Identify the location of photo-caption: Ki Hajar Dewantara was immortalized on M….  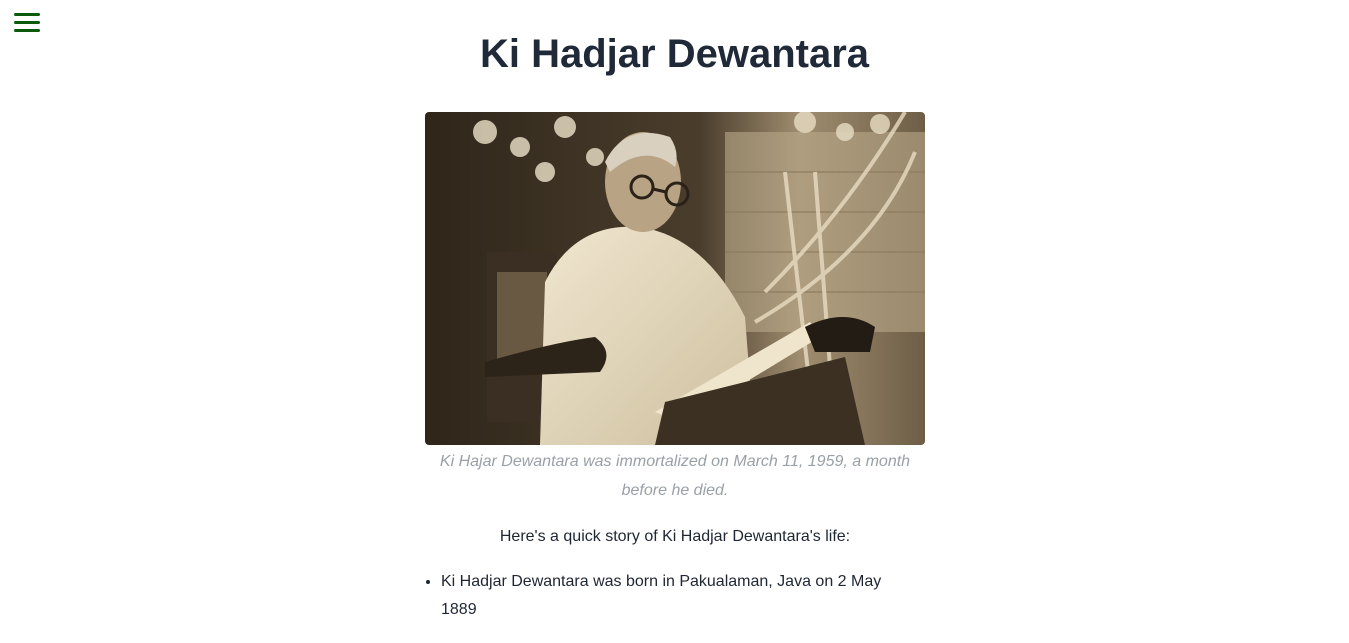
(675, 476).